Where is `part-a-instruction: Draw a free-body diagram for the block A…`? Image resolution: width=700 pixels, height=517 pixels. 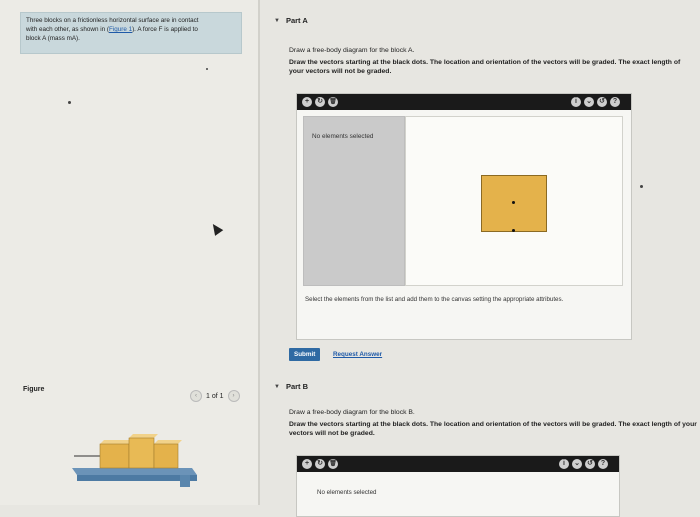
part-a-instruction: Draw a free-body diagram for the block A… is located at coordinates (352, 50).